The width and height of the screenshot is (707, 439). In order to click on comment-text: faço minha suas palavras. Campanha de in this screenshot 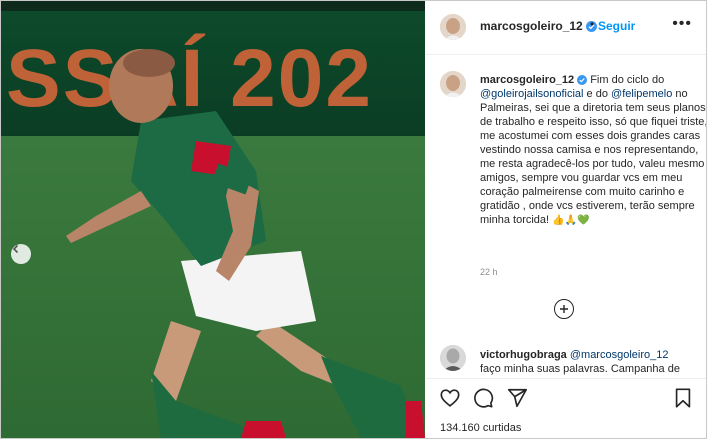, I will do `click(580, 369)`.